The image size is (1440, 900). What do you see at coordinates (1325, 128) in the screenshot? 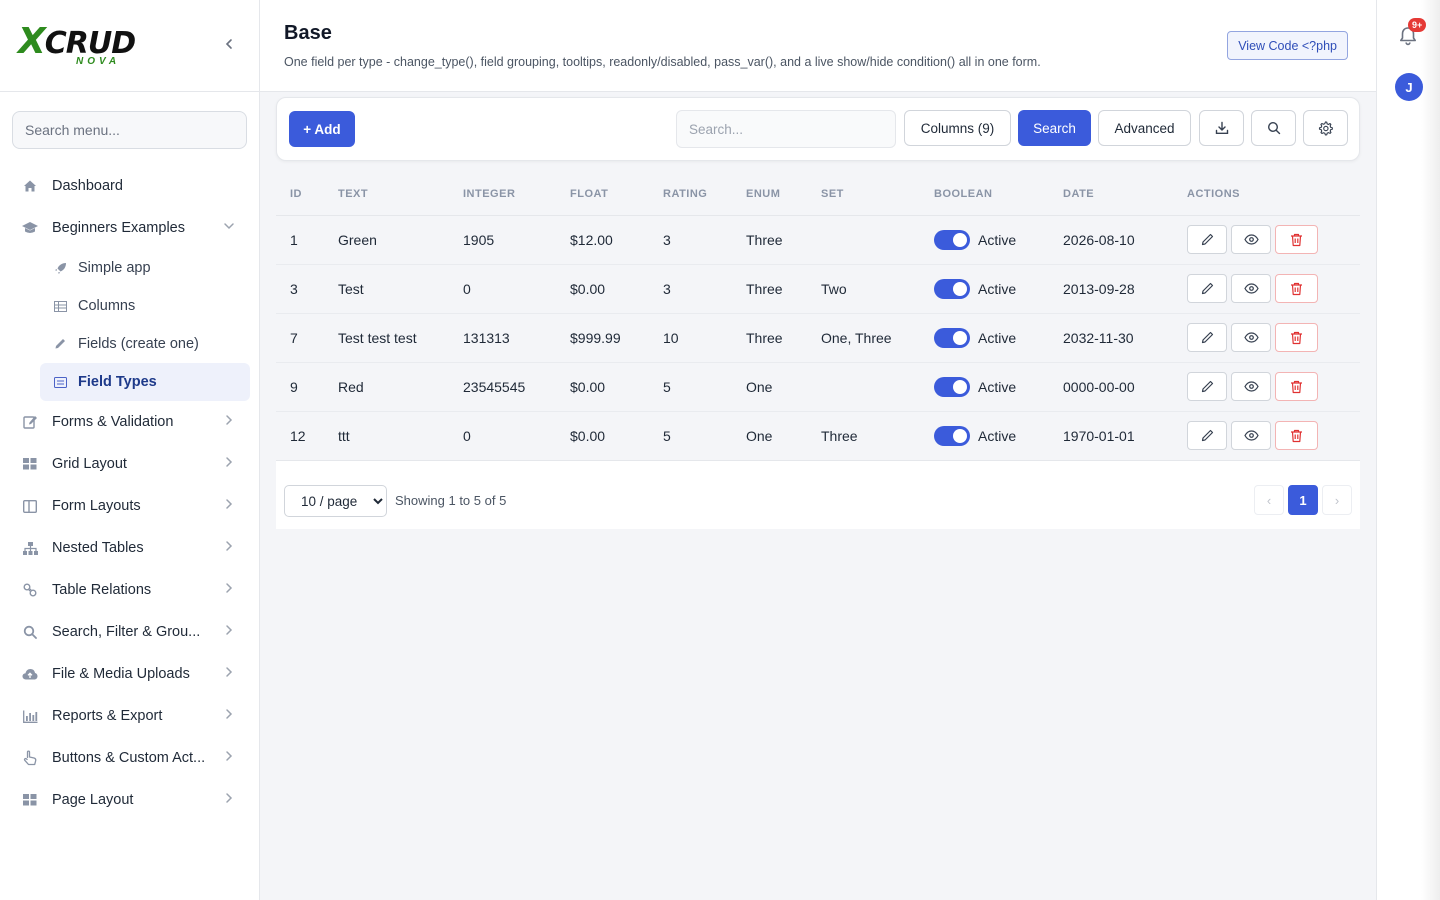
I see `settings-button` at bounding box center [1325, 128].